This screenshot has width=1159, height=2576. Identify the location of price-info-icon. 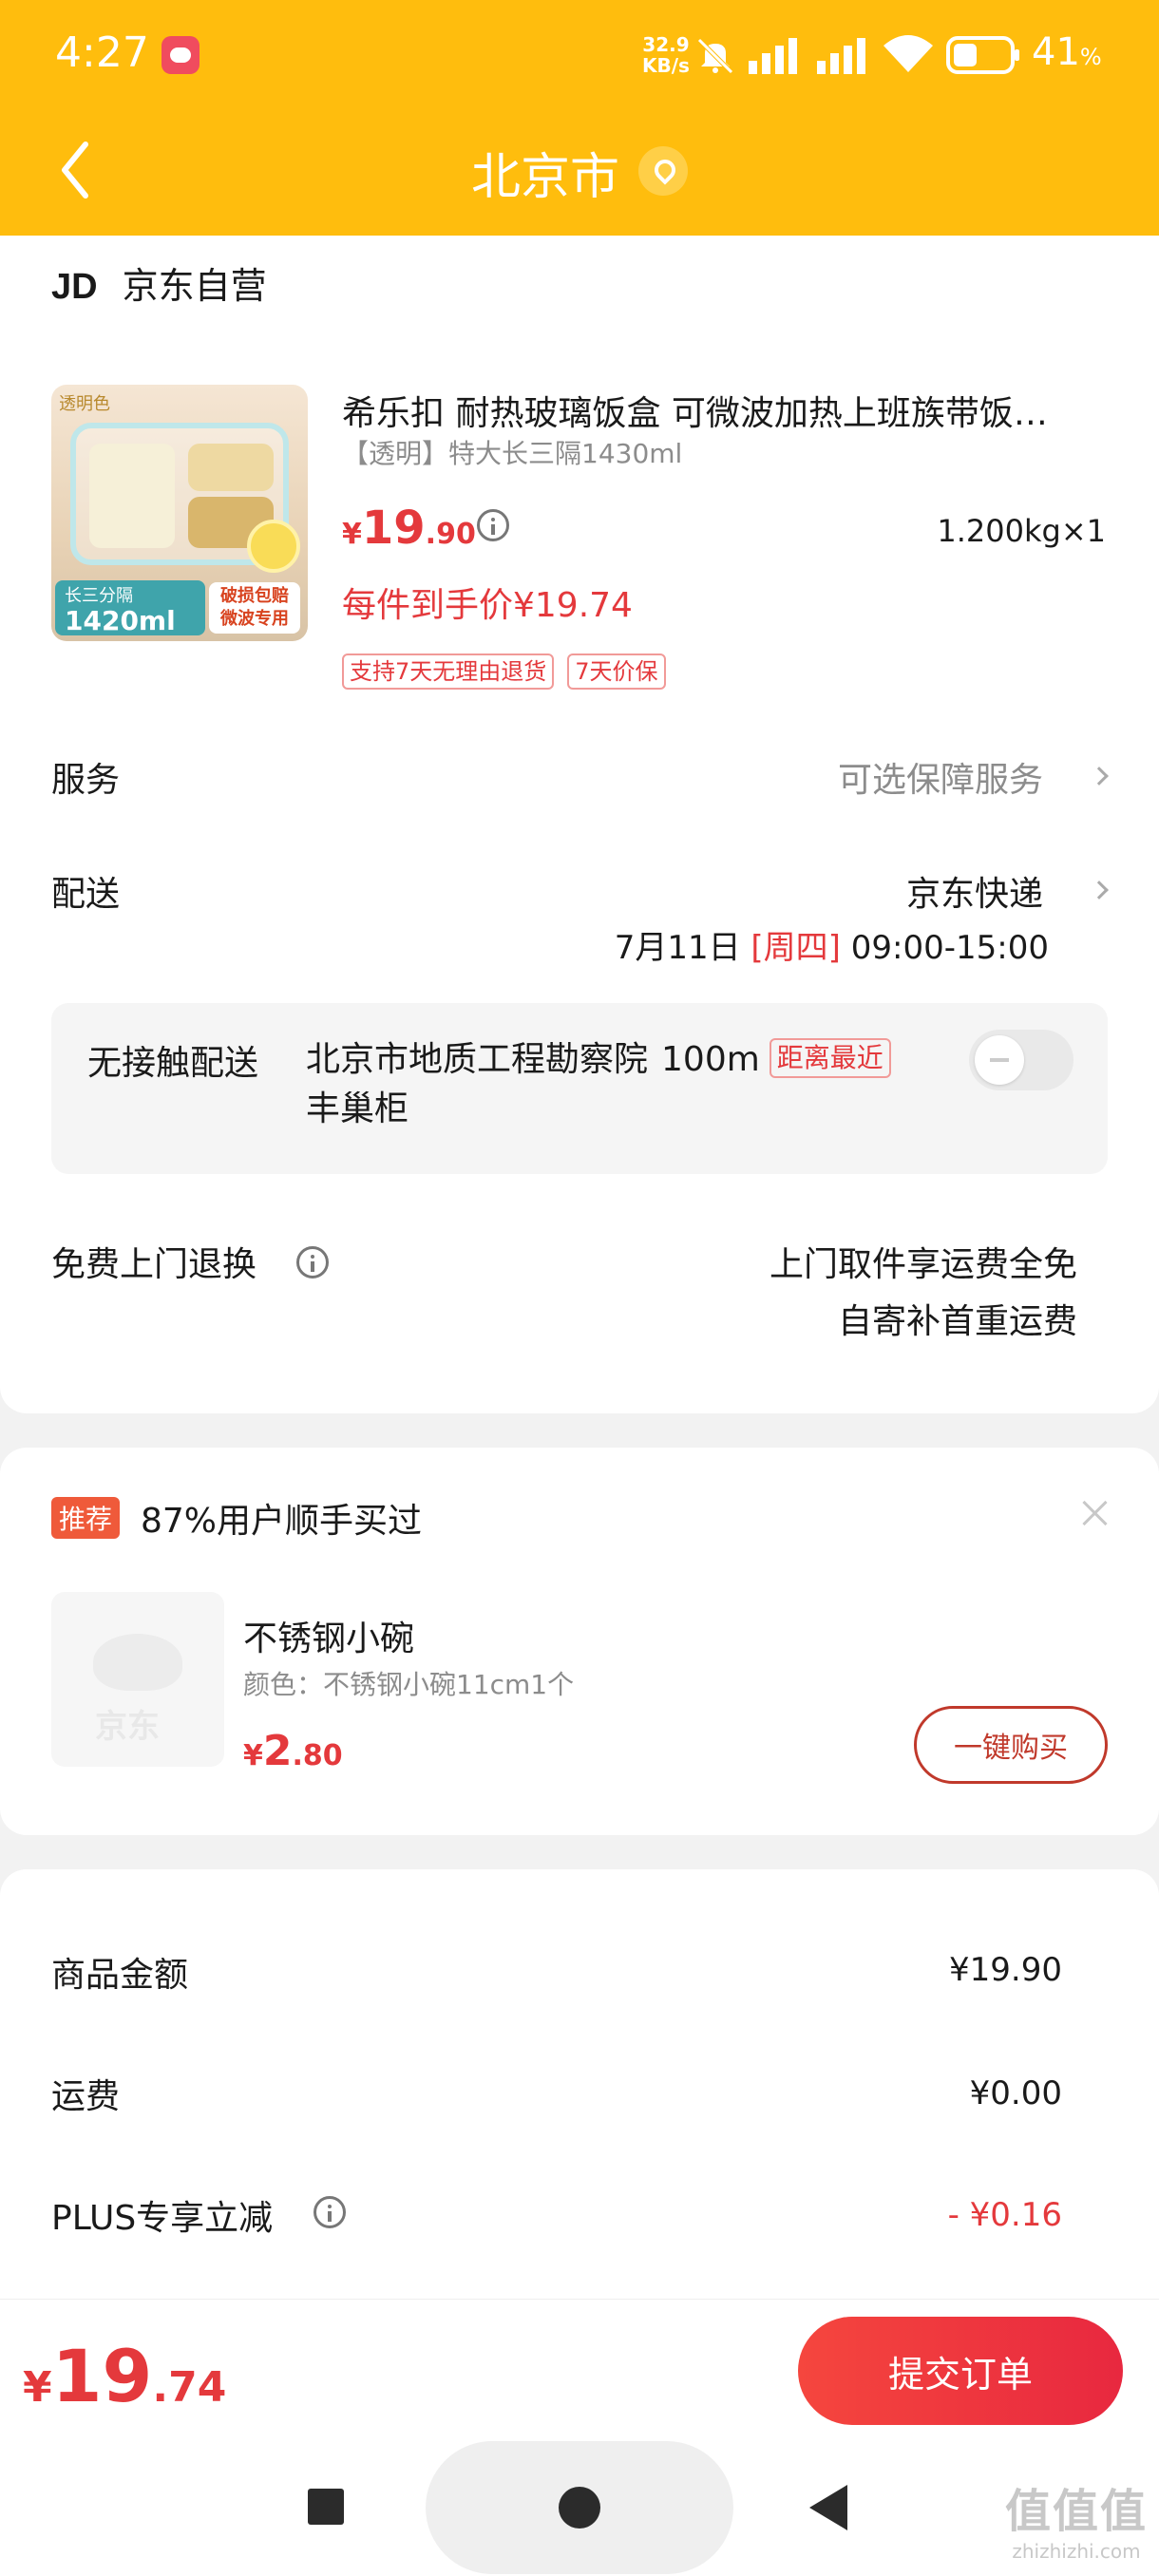
(493, 525).